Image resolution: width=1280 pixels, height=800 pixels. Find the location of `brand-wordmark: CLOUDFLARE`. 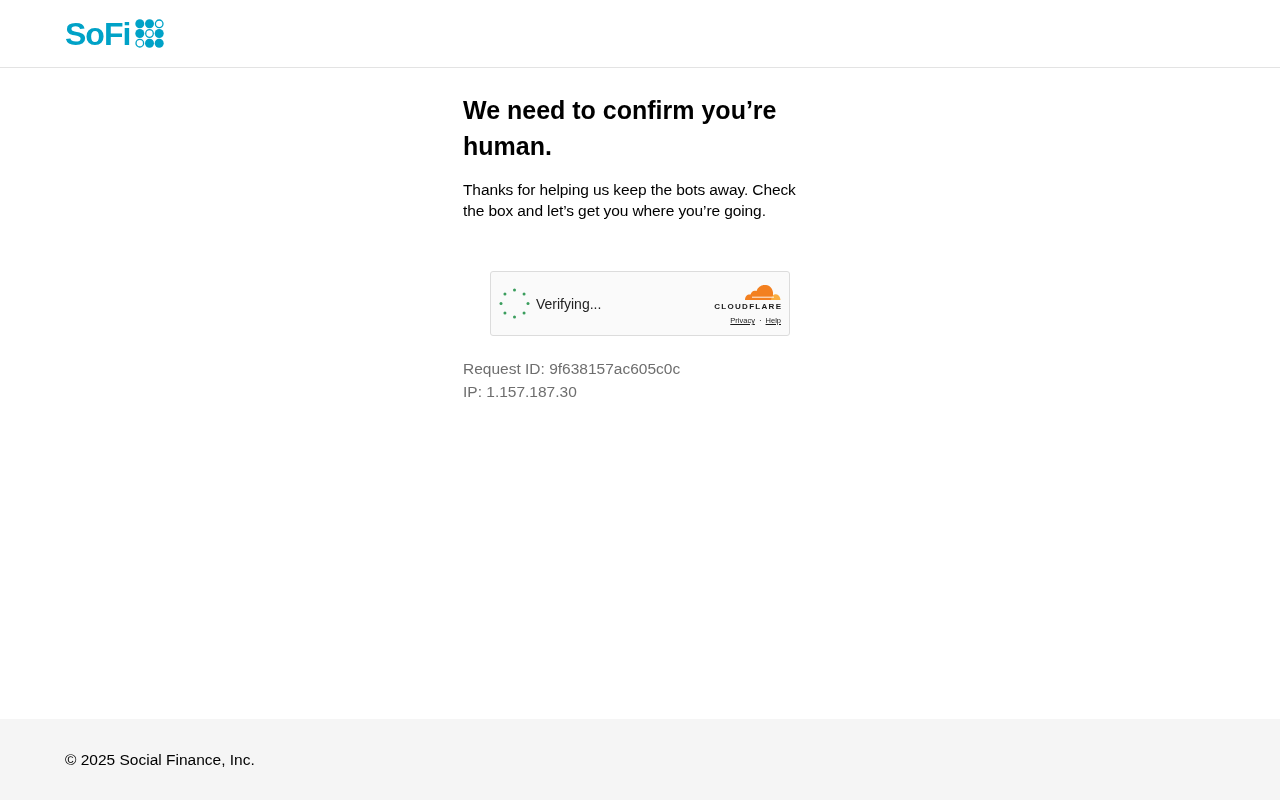

brand-wordmark: CLOUDFLARE is located at coordinates (748, 307).